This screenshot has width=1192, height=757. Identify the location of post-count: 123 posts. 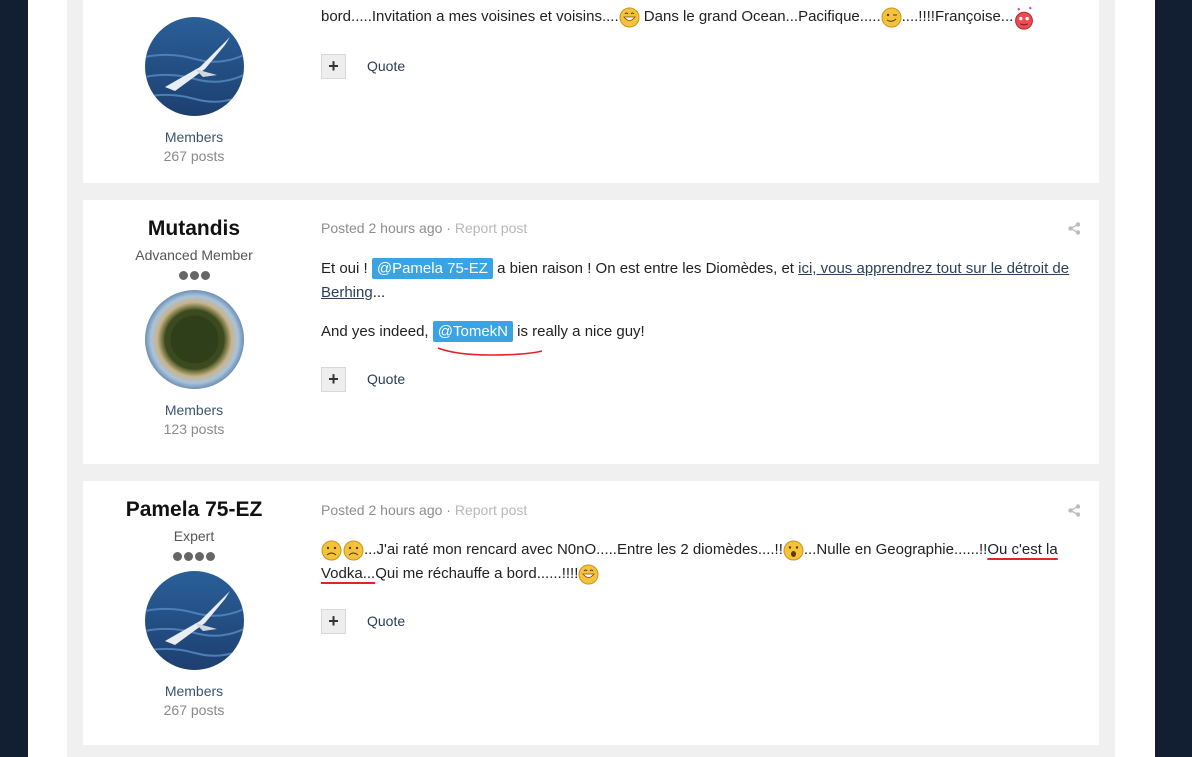
(194, 429).